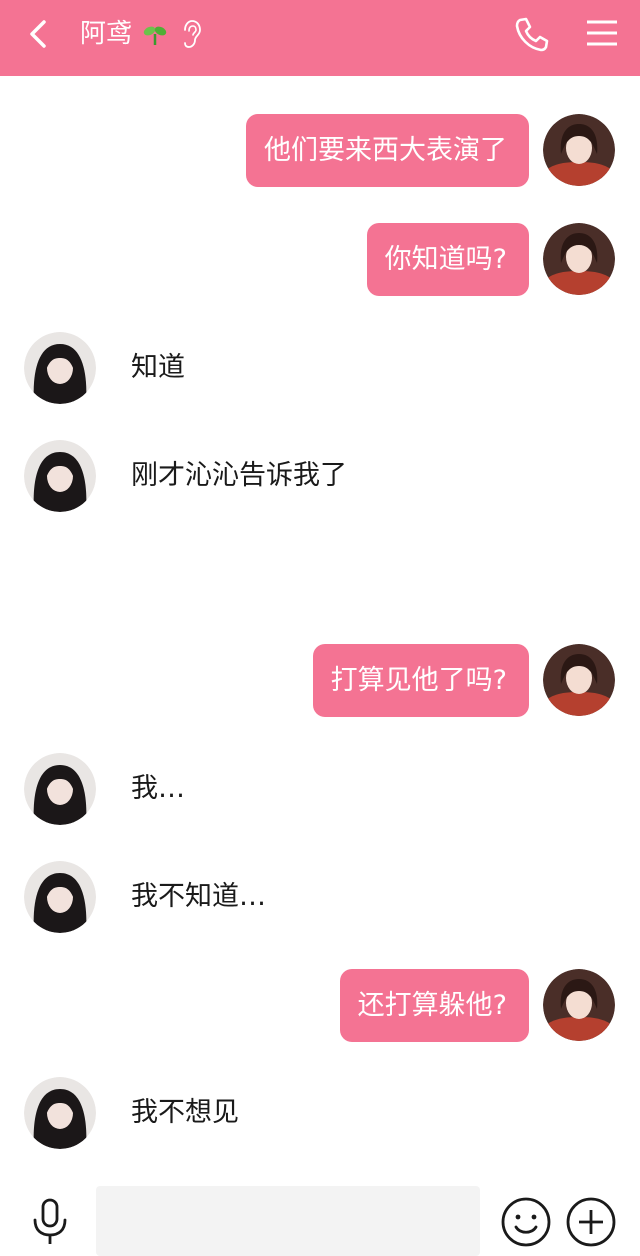 The height and width of the screenshot is (1256, 640). I want to click on voice-input-button, so click(50, 1222).